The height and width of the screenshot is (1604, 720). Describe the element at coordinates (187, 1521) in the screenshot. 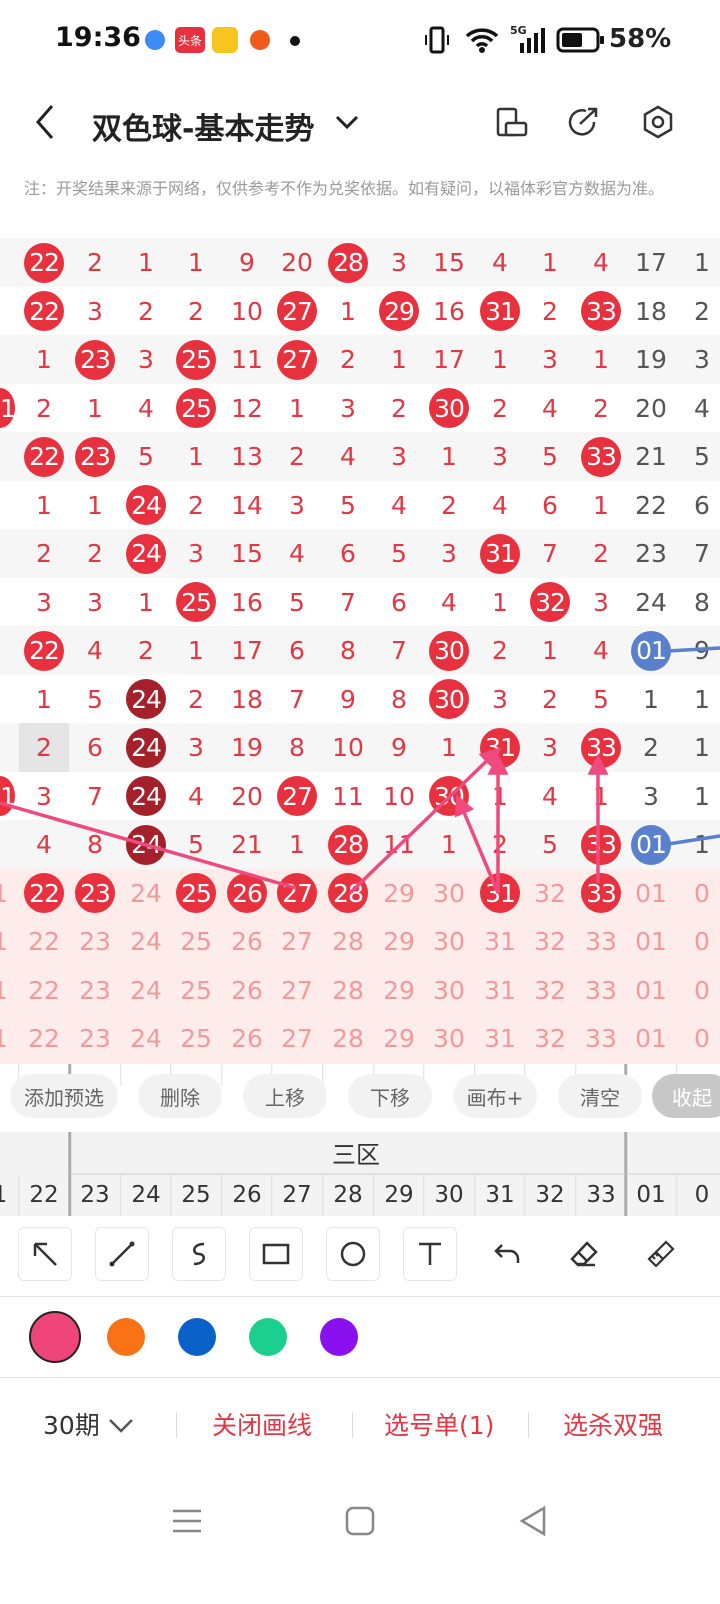

I see `menu-icon` at that location.